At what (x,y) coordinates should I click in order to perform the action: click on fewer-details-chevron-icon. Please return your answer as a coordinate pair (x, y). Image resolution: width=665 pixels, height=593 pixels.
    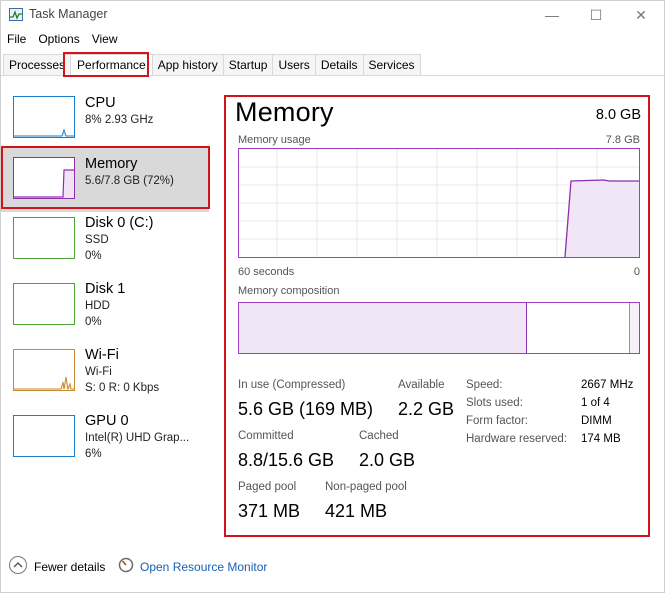
    Looking at the image, I should click on (18, 565).